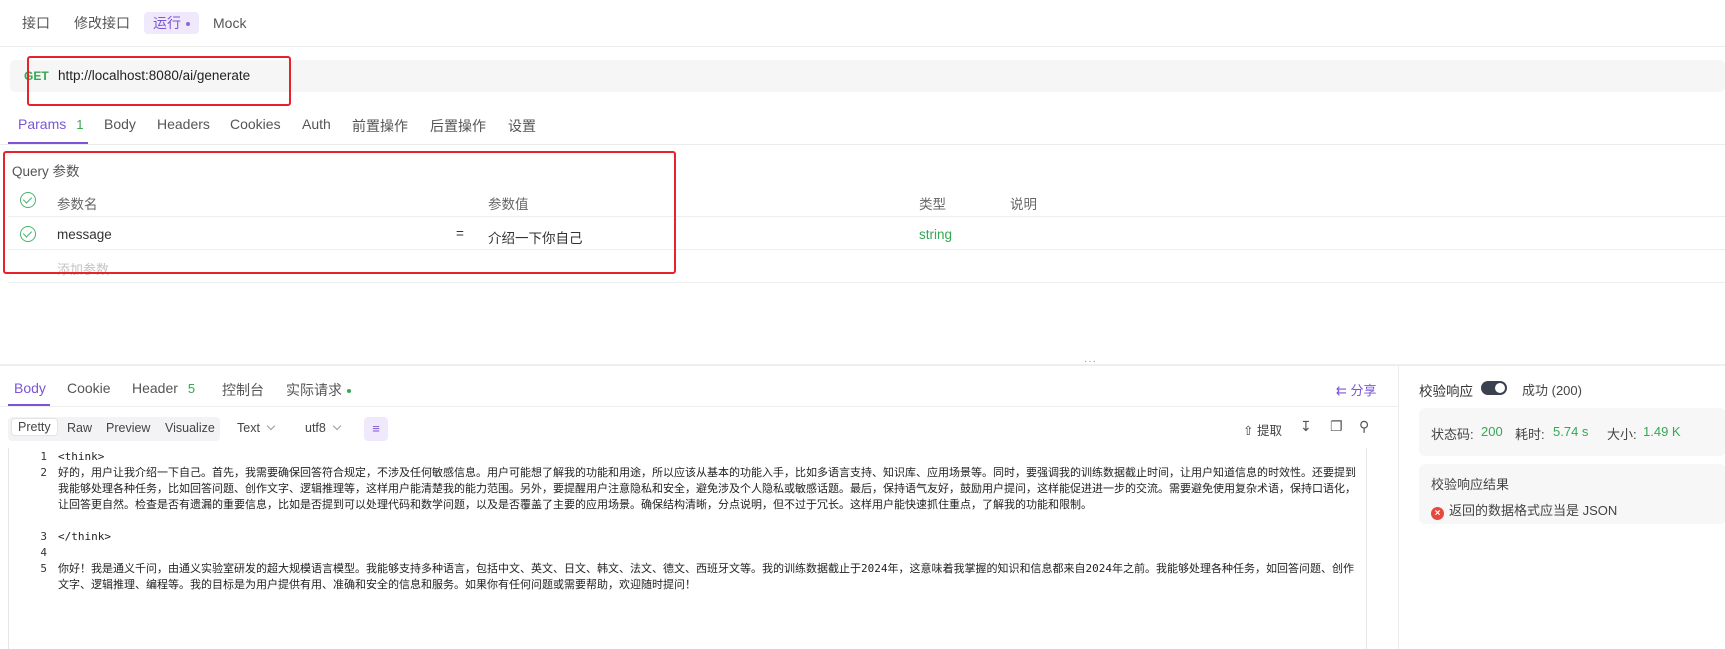 The height and width of the screenshot is (649, 1725). What do you see at coordinates (36, 23) in the screenshot?
I see `tab-api: 接口` at bounding box center [36, 23].